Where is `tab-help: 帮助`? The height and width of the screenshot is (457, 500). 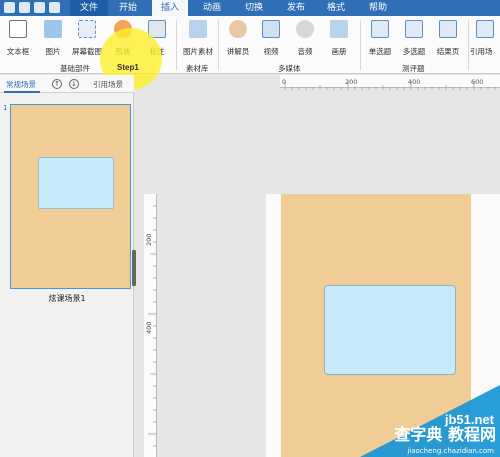
tab-help: 帮助 is located at coordinates (378, 8).